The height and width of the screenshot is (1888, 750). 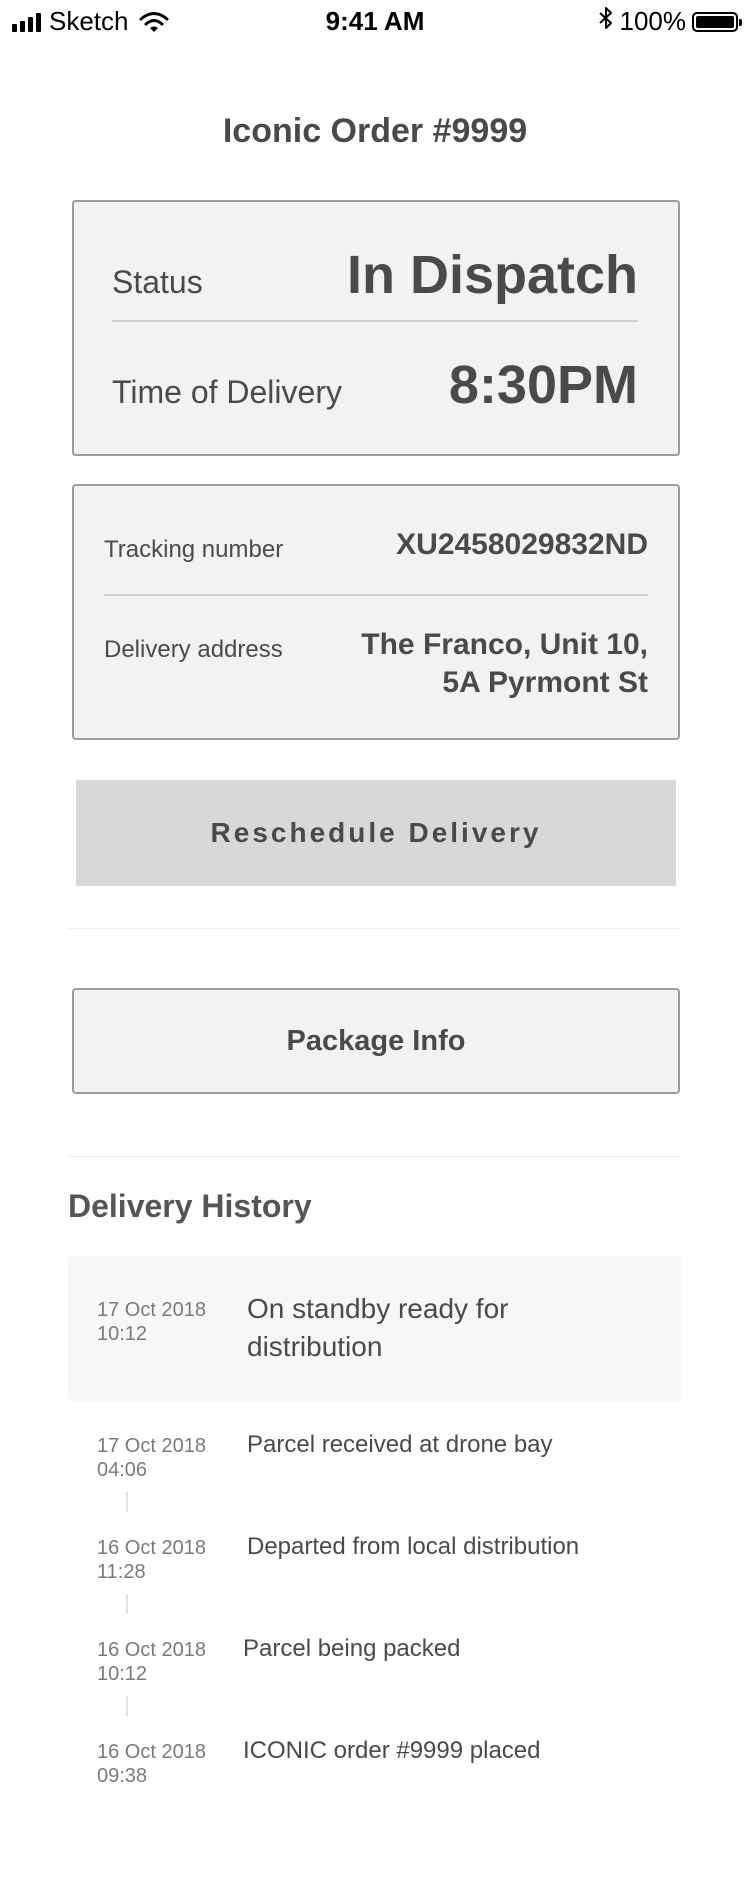 What do you see at coordinates (122, 1470) in the screenshot?
I see `history-time: 04:06` at bounding box center [122, 1470].